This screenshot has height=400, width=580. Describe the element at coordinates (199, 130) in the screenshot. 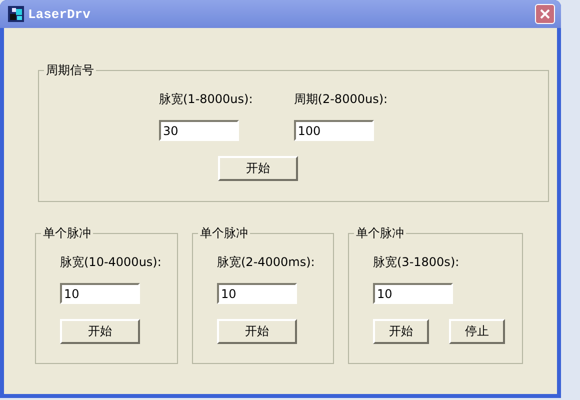

I see `input-field: 30` at that location.